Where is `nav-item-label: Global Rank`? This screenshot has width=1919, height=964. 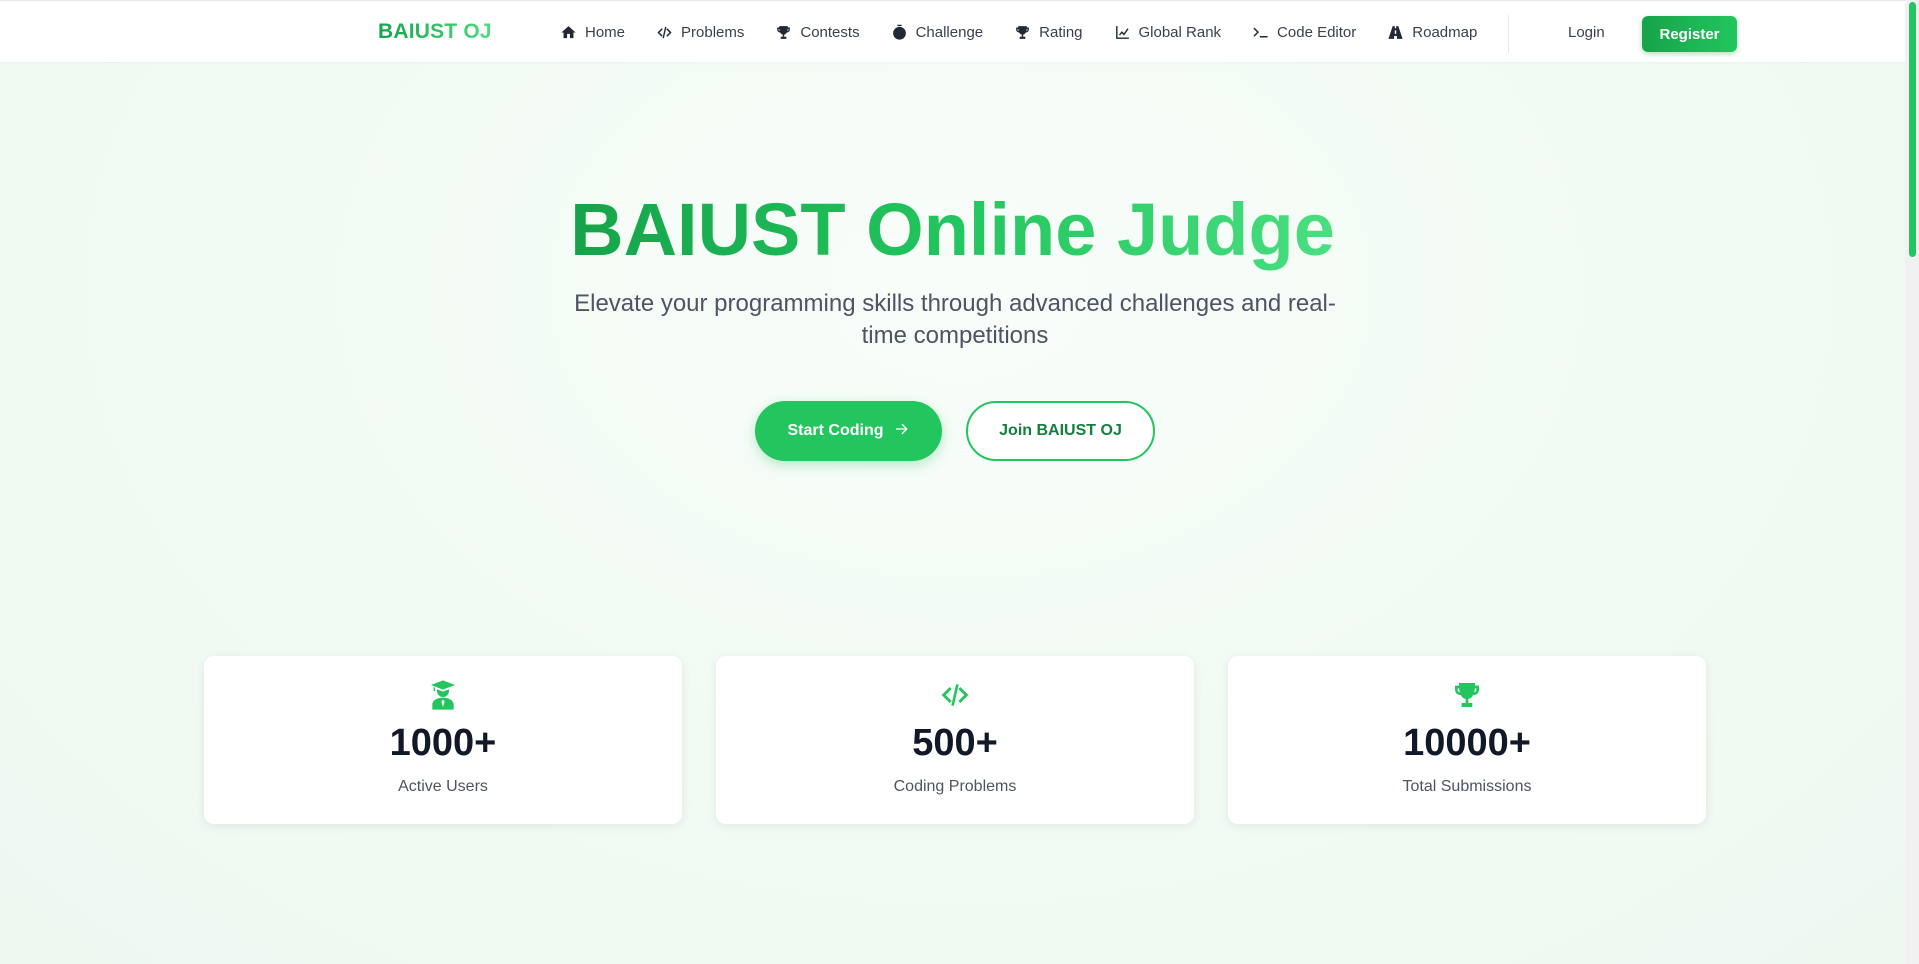
nav-item-label: Global Rank is located at coordinates (1180, 32).